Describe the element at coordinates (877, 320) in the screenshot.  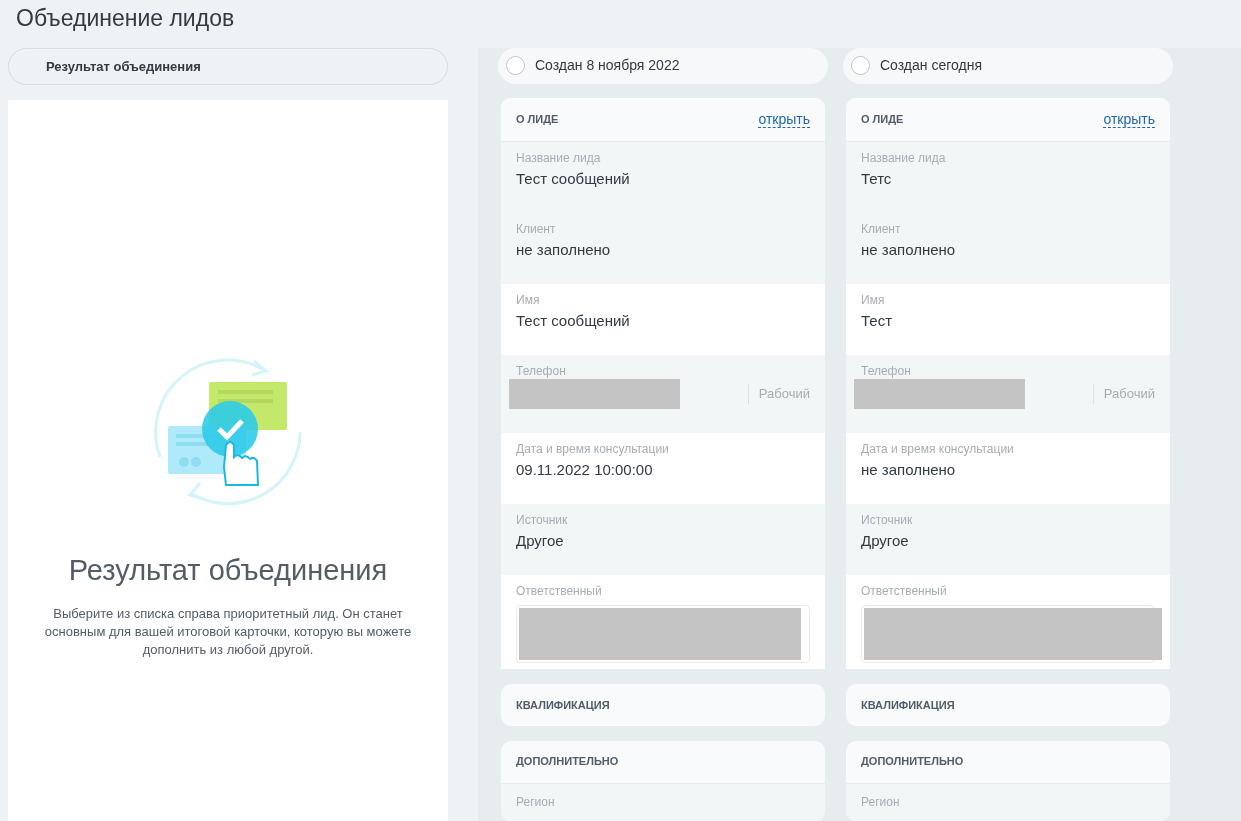
I see `field-value: Тест` at that location.